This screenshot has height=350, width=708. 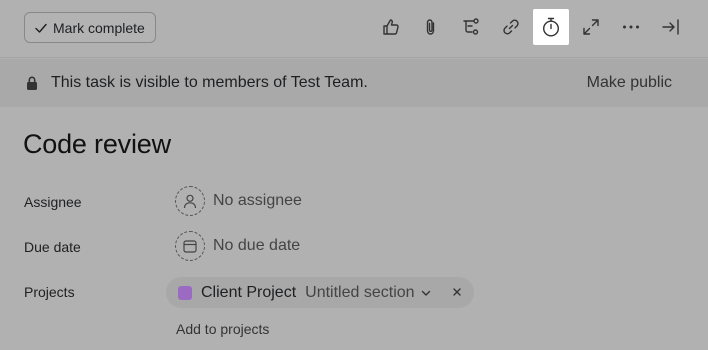 I want to click on calendar-icon, so click(x=190, y=246).